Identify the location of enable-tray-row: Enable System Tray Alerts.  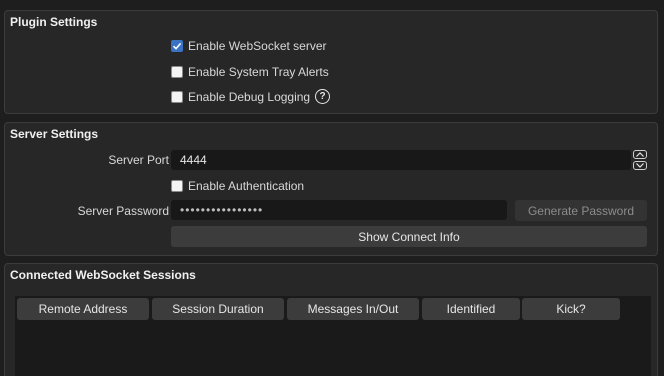
(250, 72).